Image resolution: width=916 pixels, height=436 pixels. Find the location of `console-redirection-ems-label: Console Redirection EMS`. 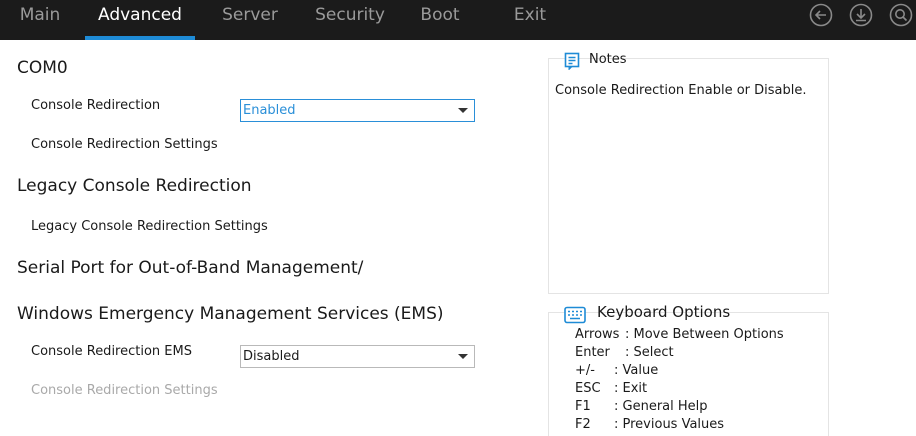

console-redirection-ems-label: Console Redirection EMS is located at coordinates (111, 351).